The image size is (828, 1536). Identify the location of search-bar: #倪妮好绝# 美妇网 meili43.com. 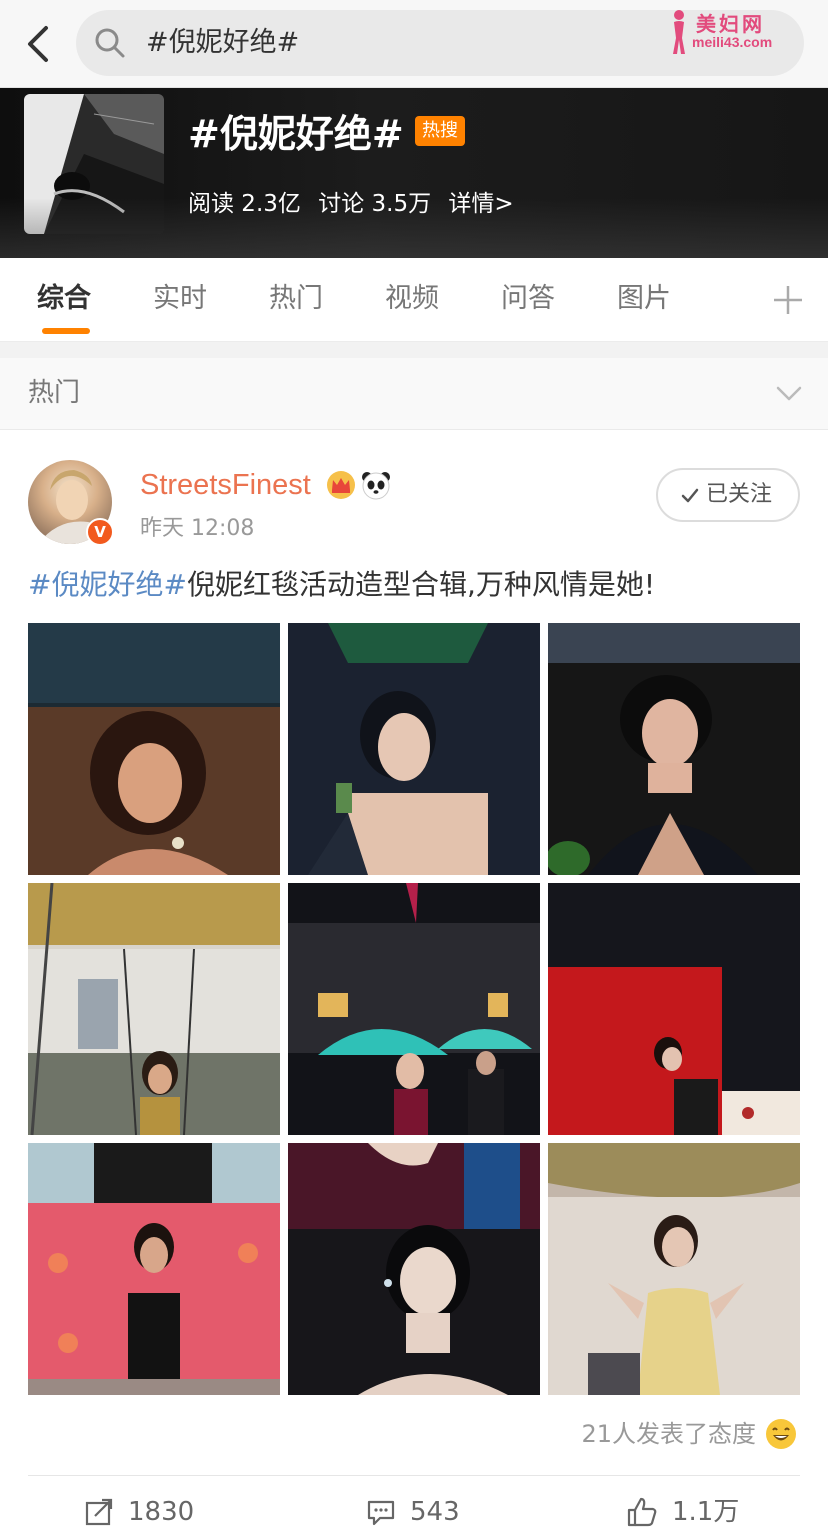
(414, 44).